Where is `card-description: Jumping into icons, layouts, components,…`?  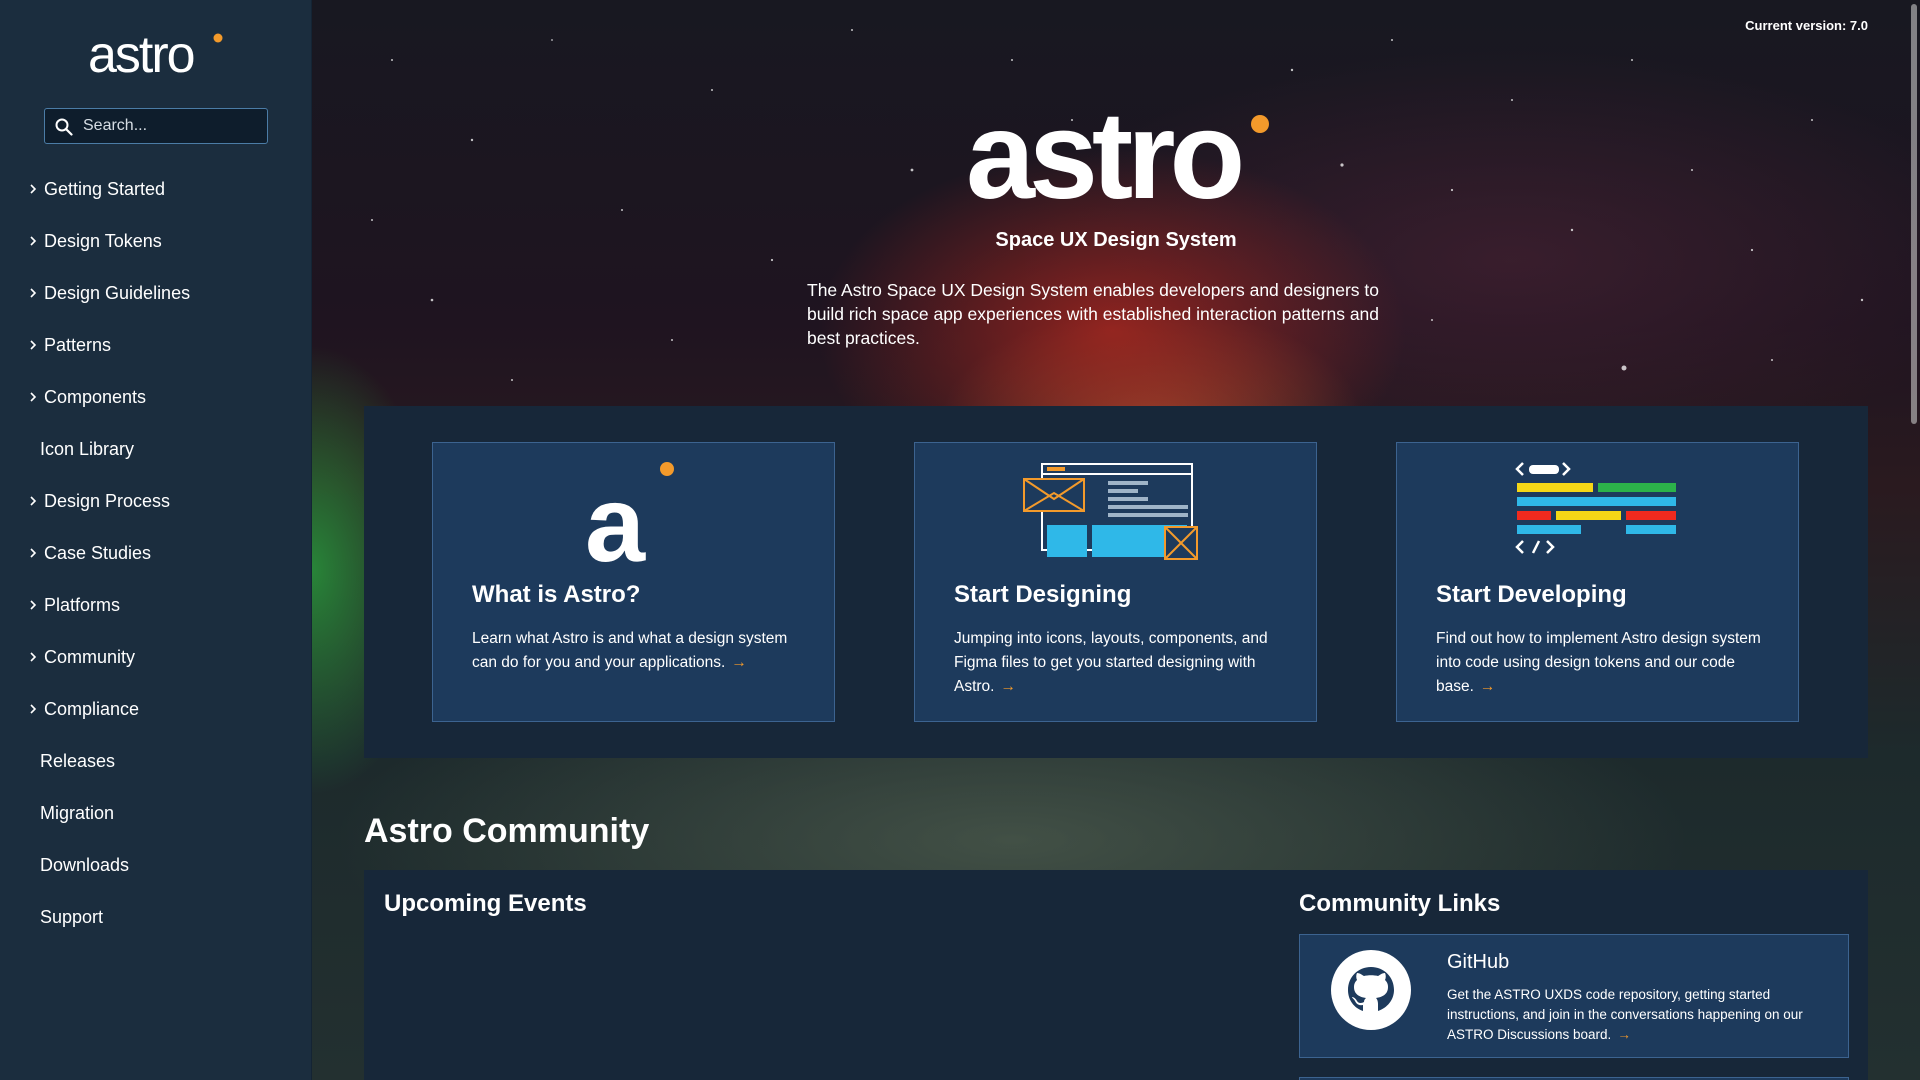
card-description: Jumping into icons, layouts, components,… is located at coordinates (1111, 662).